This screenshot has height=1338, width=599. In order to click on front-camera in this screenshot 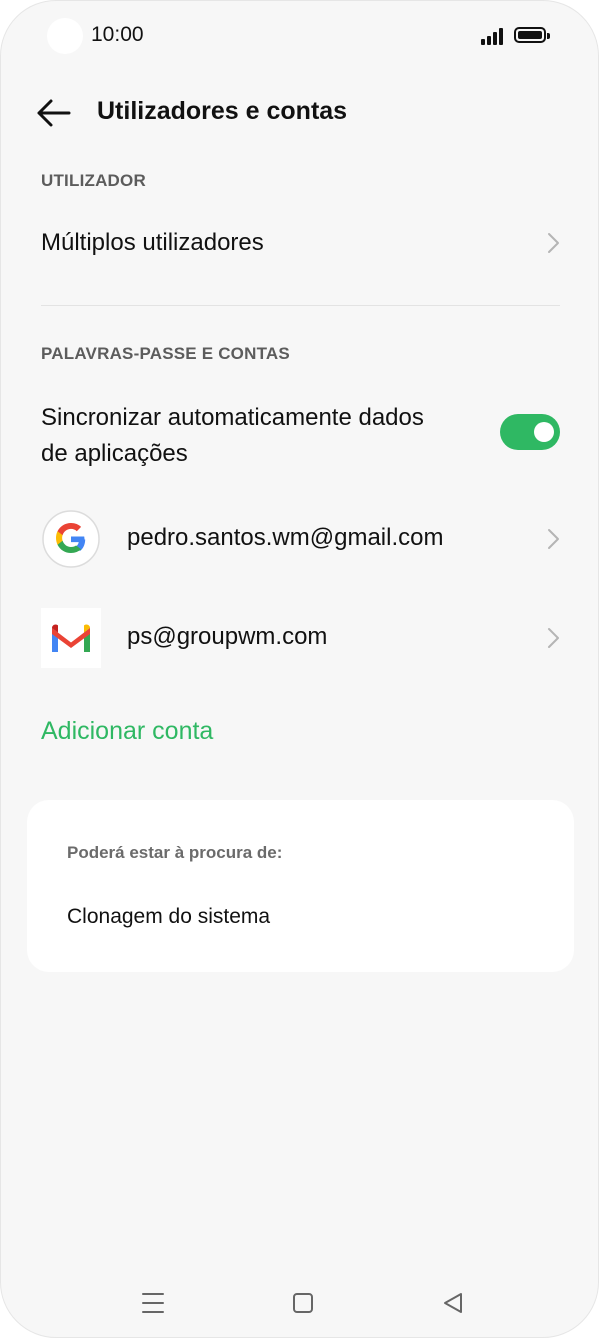, I will do `click(65, 36)`.